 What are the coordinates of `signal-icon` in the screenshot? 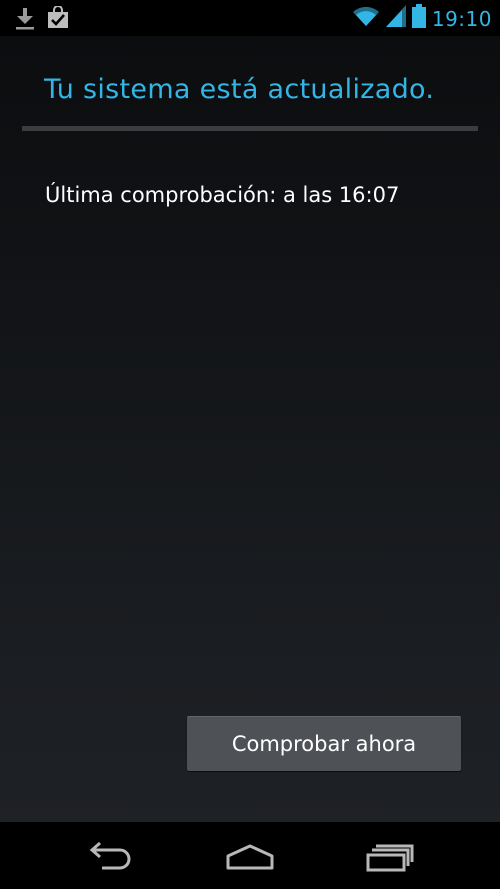 It's located at (395, 18).